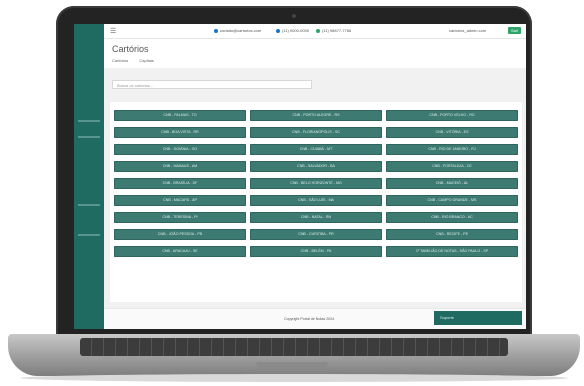  I want to click on lid-notch, so click(292, 365).